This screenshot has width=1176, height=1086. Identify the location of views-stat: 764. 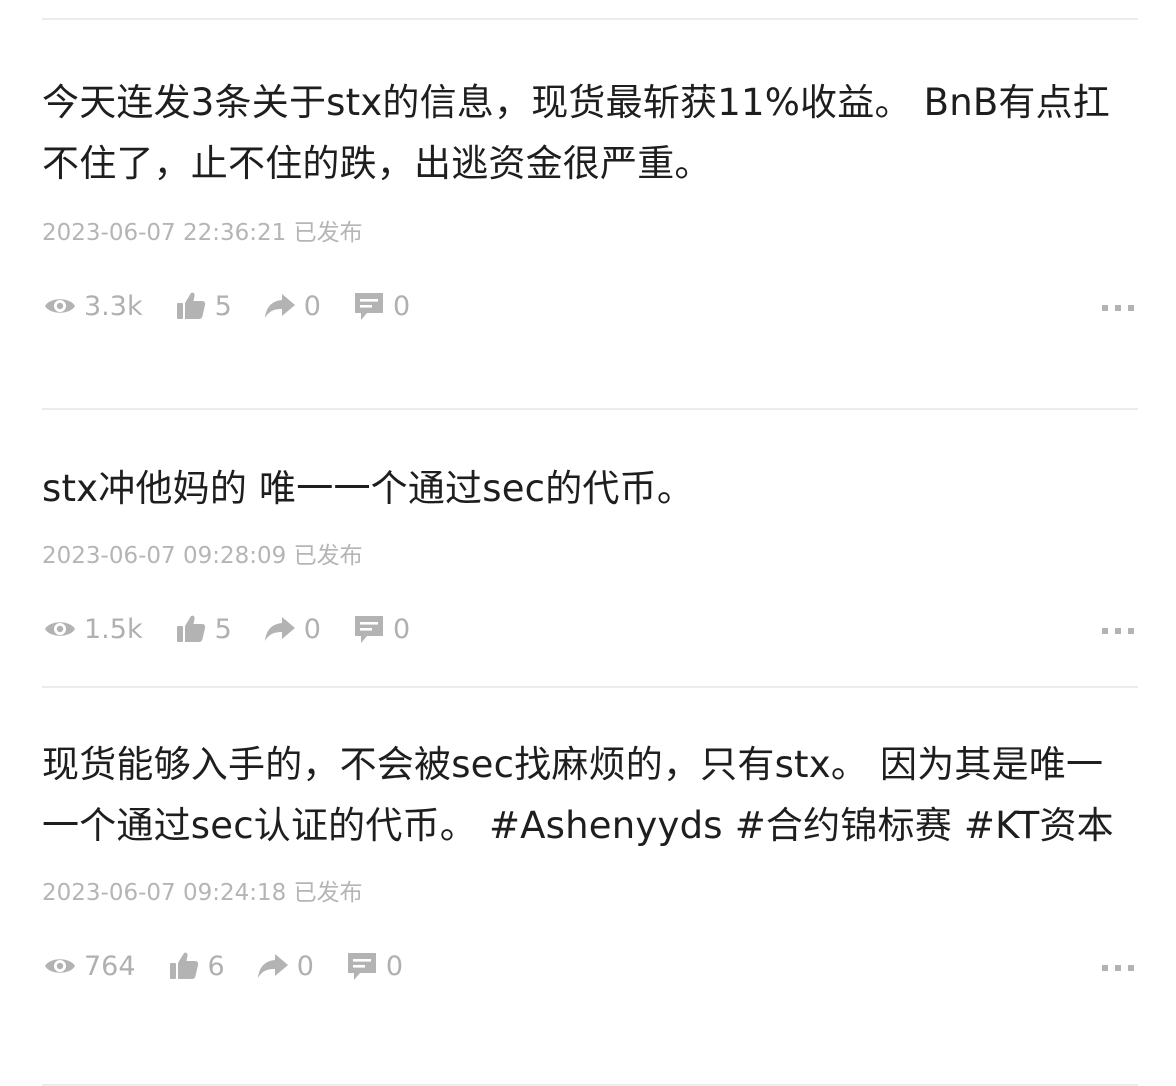
(89, 966).